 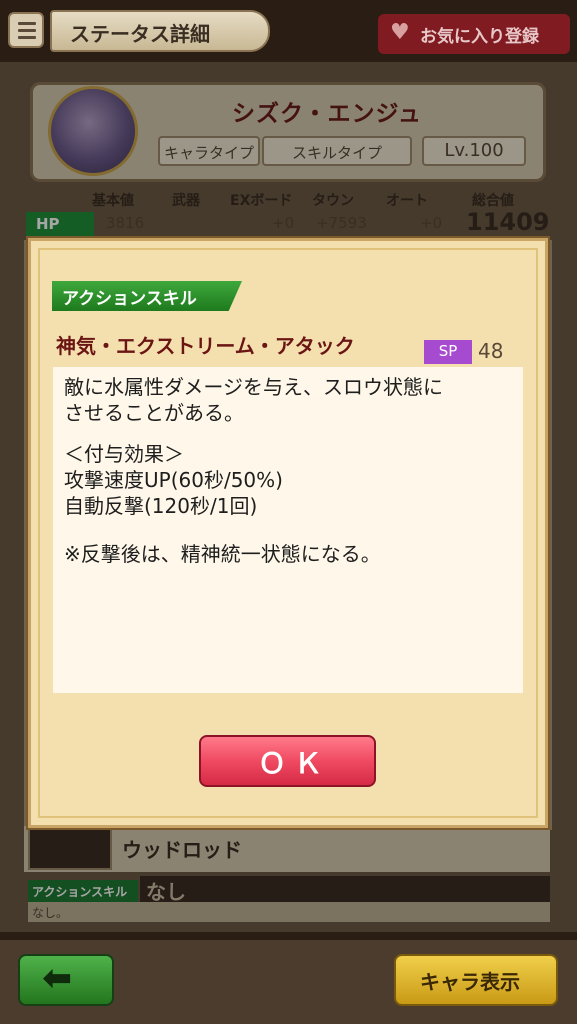 What do you see at coordinates (253, 387) in the screenshot?
I see `skill-description-line: 敵に水属性ダメージを与え、スロウ状態に` at bounding box center [253, 387].